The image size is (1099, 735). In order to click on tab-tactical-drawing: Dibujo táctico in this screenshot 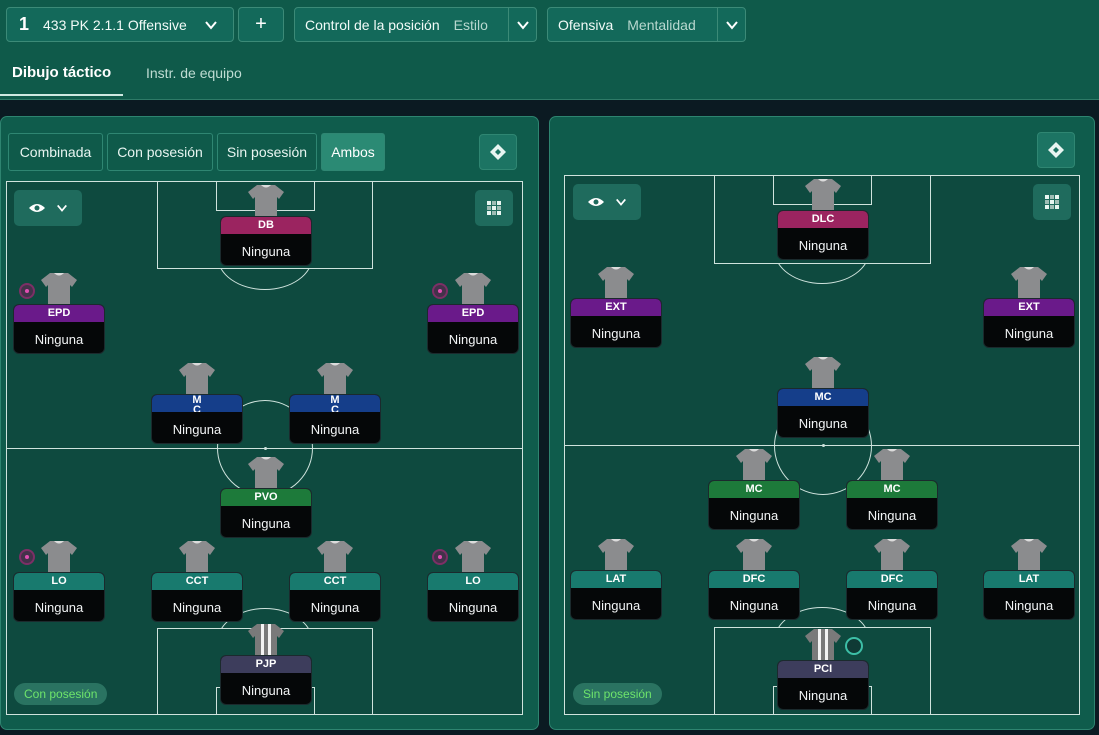, I will do `click(62, 73)`.